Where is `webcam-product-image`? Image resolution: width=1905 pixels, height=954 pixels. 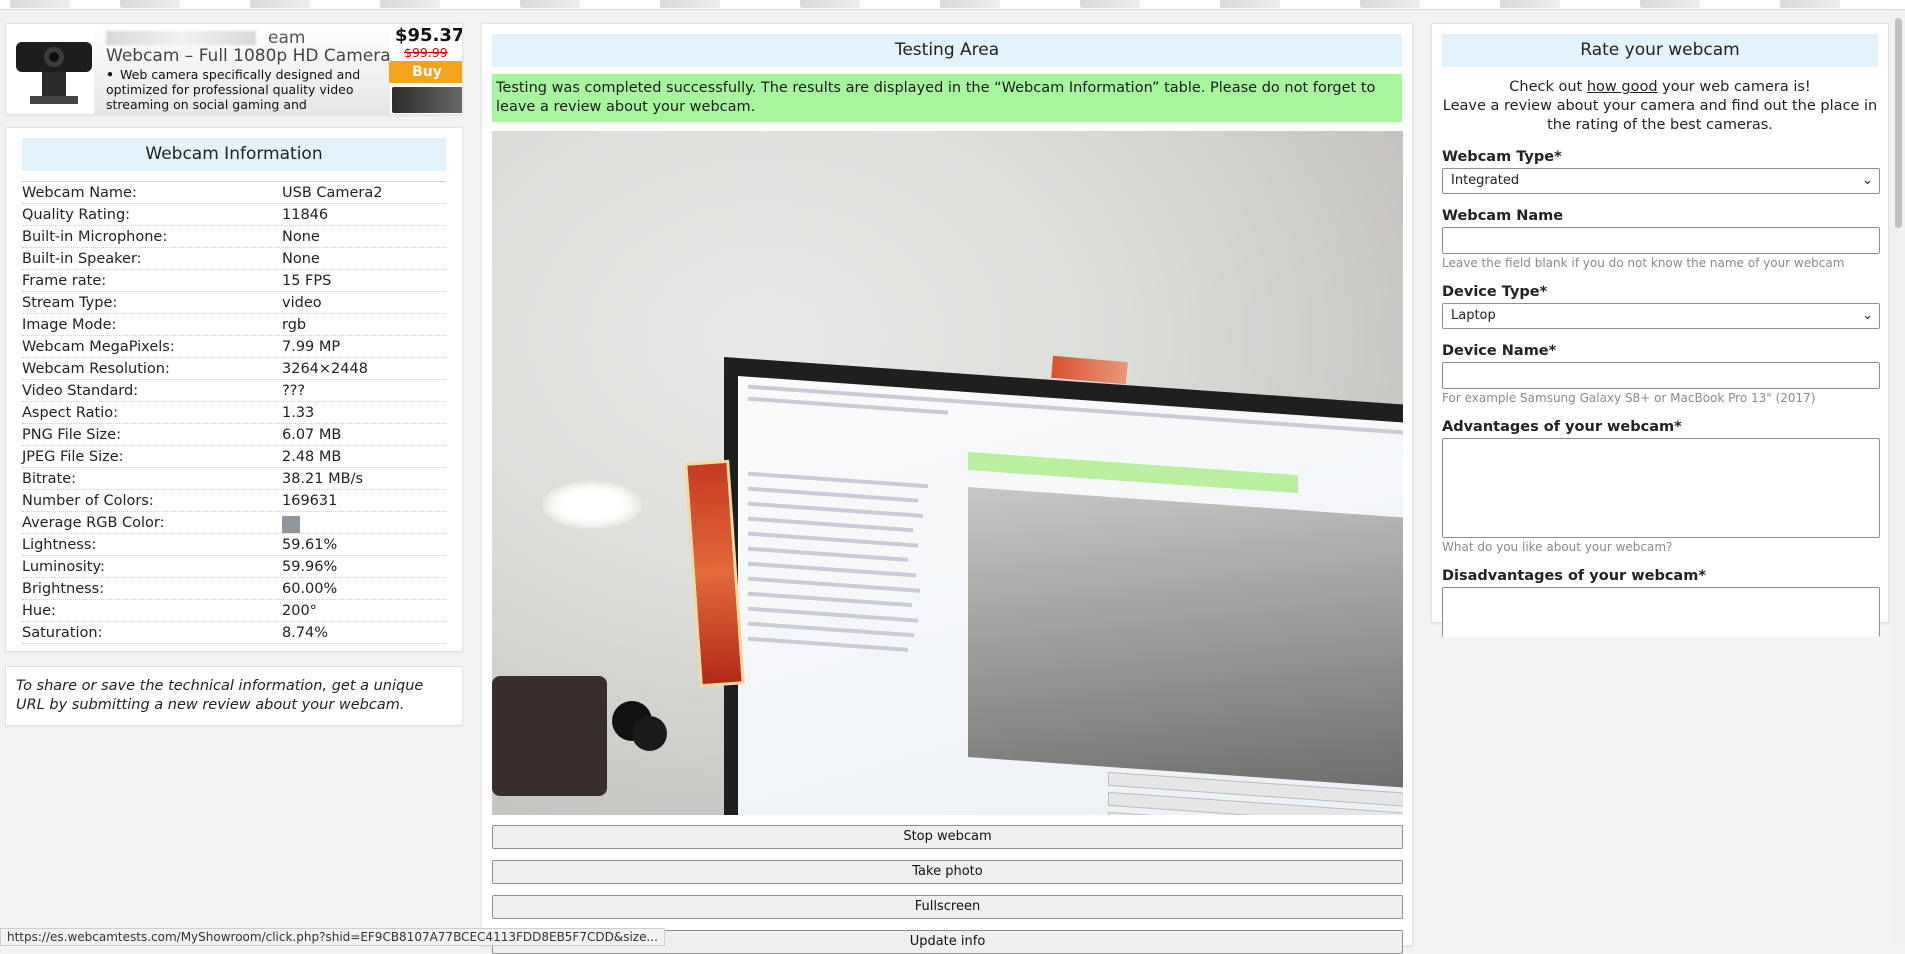
webcam-product-image is located at coordinates (54, 73).